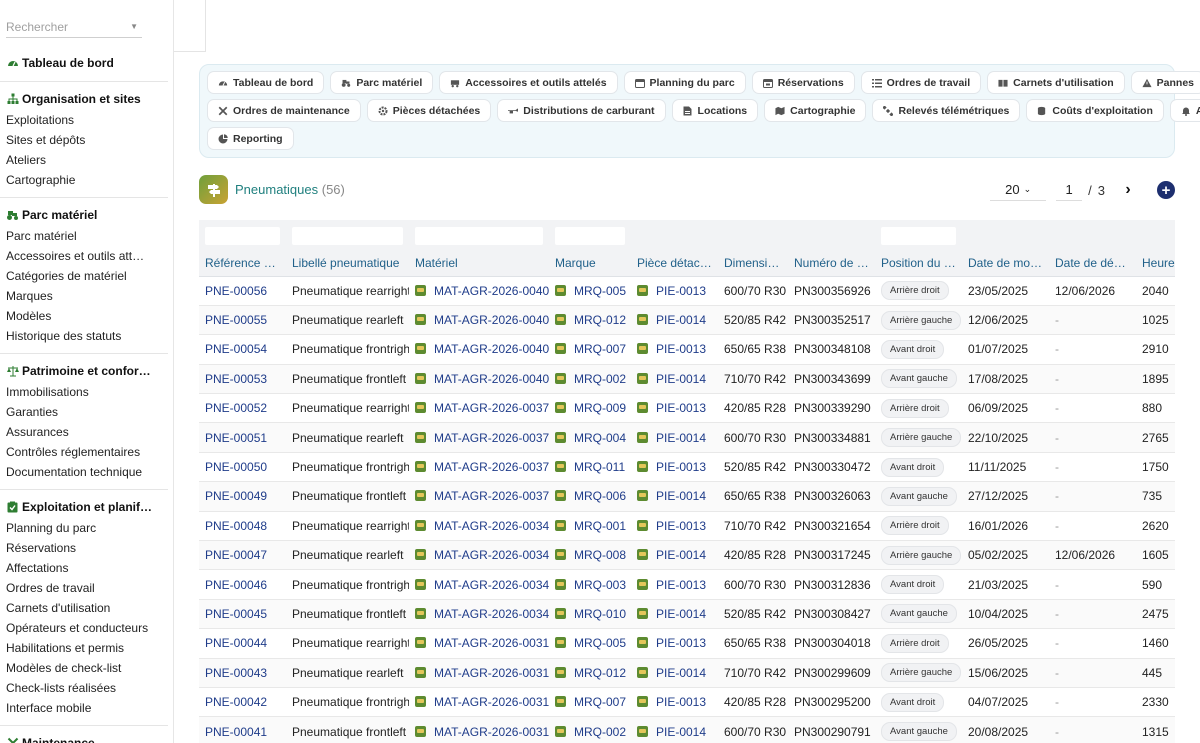  What do you see at coordinates (1056, 82) in the screenshot?
I see `toolbar-chip-carnets-d-utilisation: Carnets d'utilisation` at bounding box center [1056, 82].